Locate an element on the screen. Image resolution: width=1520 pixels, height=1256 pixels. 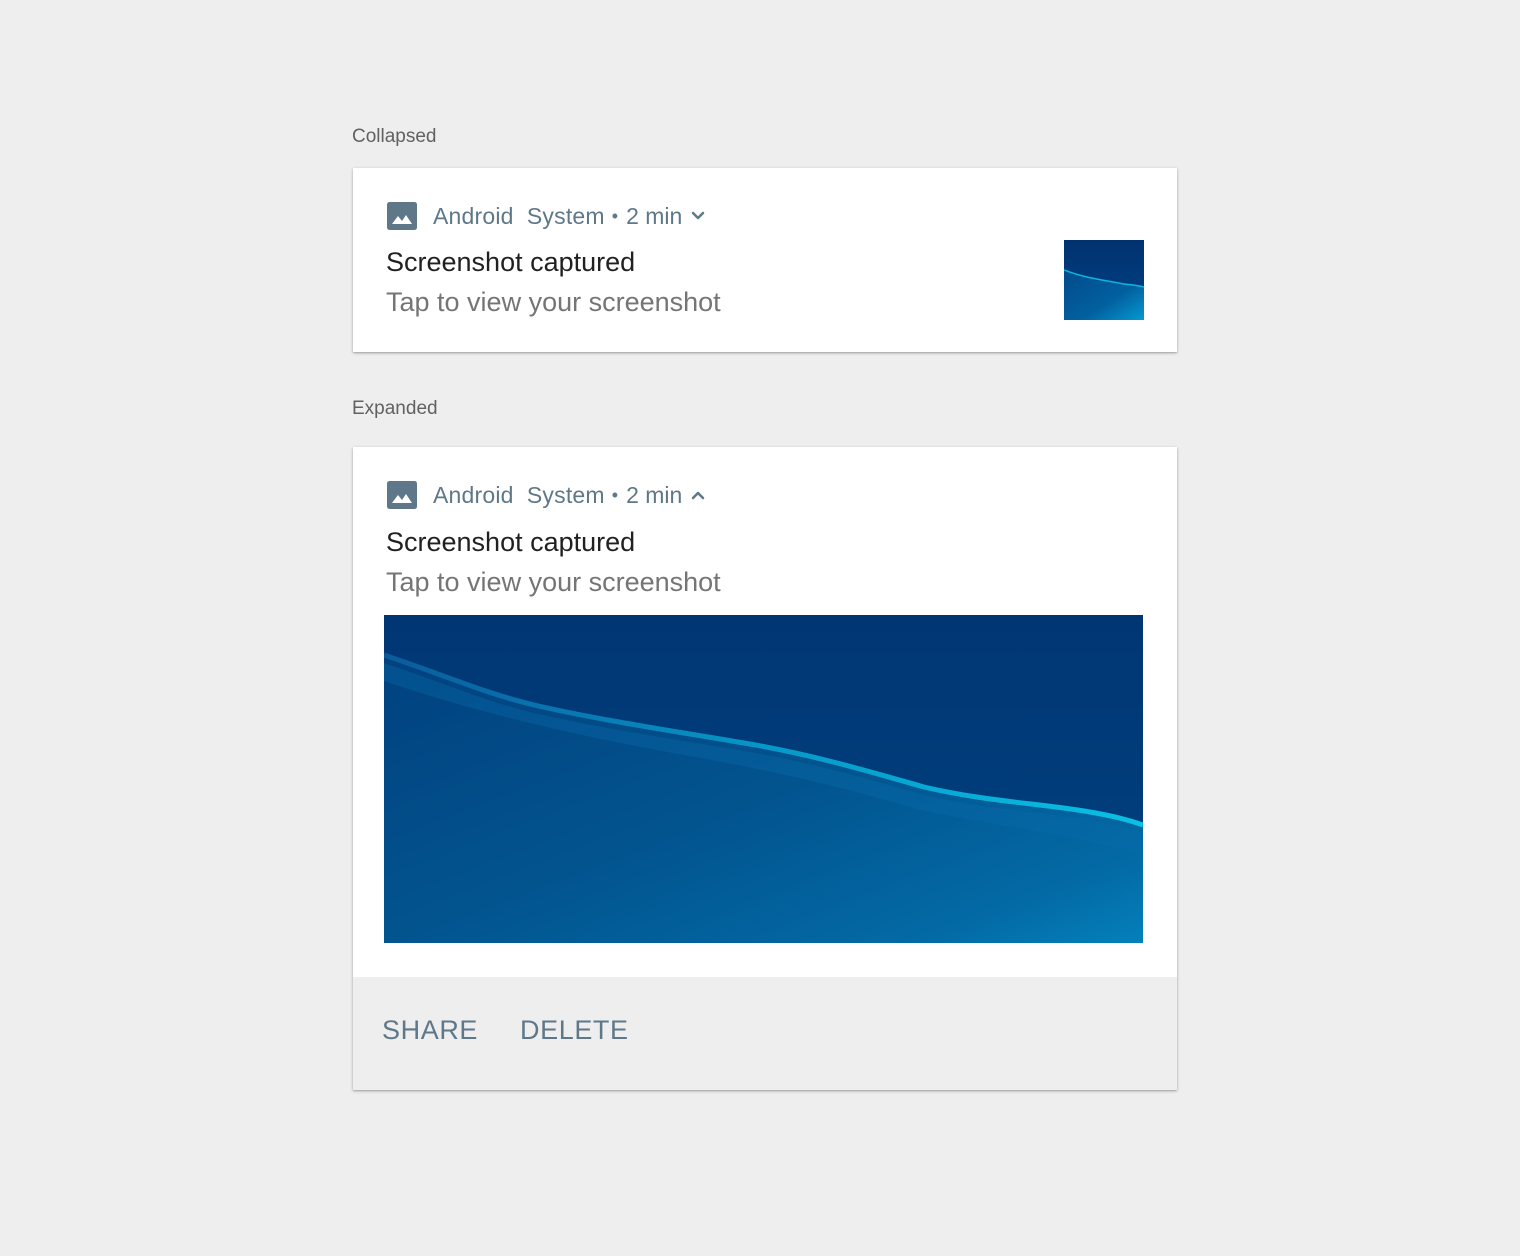
screenshot-preview-image is located at coordinates (763, 779).